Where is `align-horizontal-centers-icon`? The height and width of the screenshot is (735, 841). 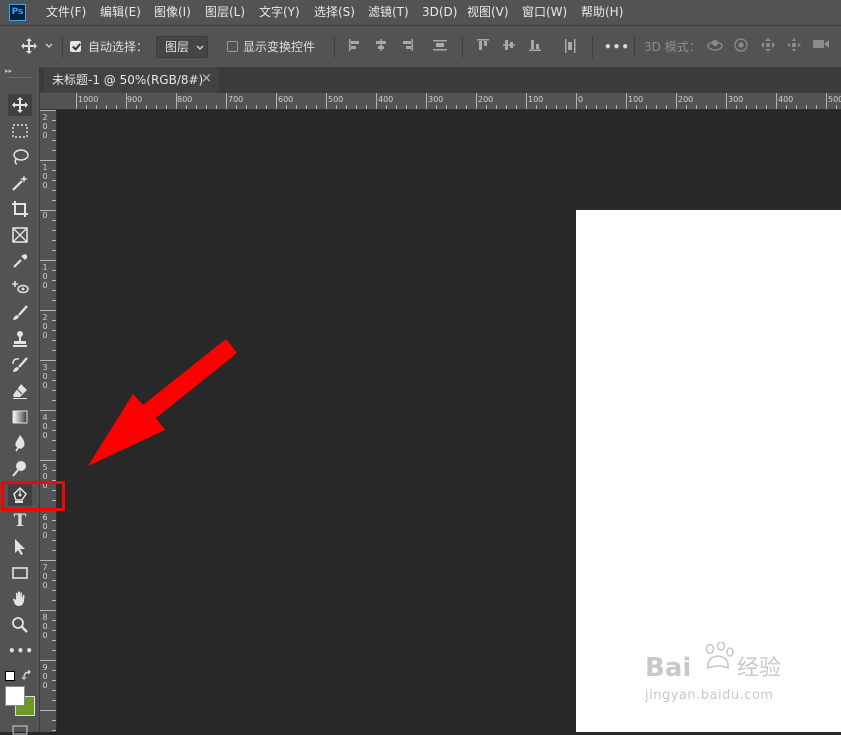 align-horizontal-centers-icon is located at coordinates (381, 47).